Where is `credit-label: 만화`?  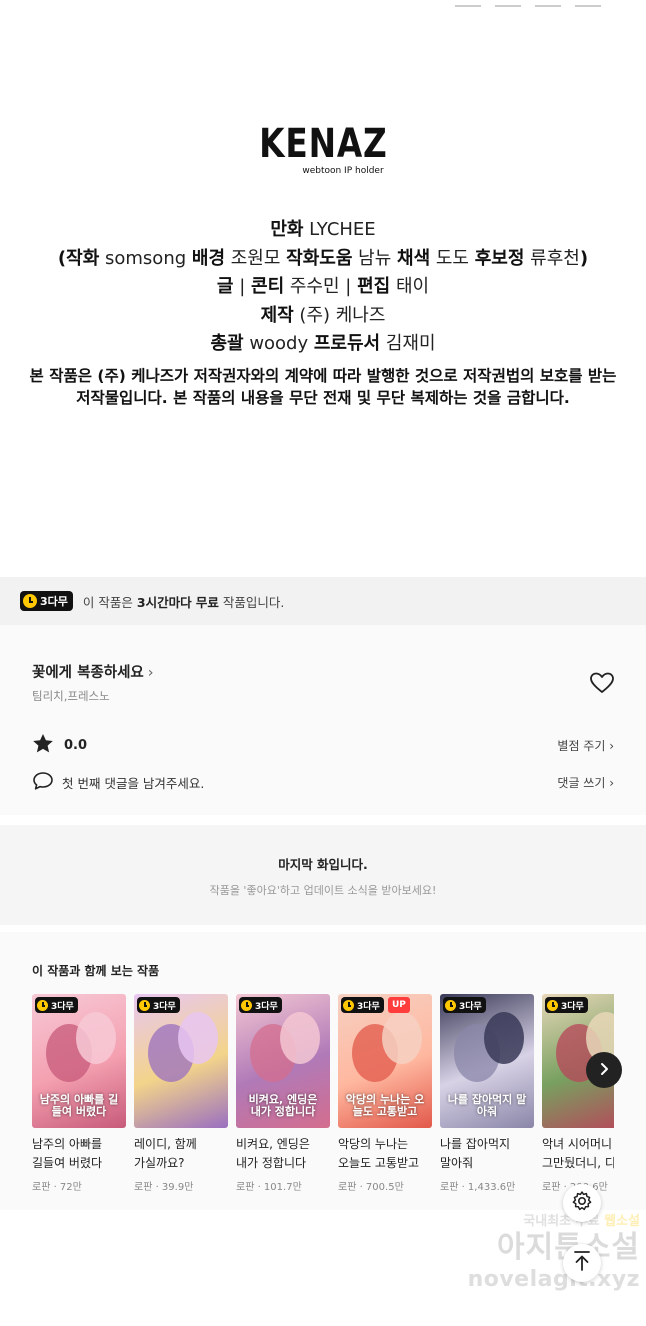
credit-label: 만화 is located at coordinates (287, 229).